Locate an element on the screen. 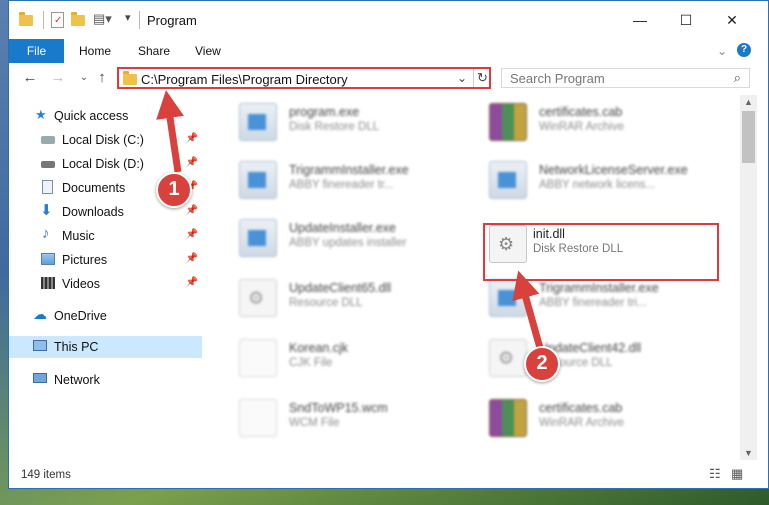 The image size is (769, 505). file-name: NetworkLicenseServer.exe is located at coordinates (613, 170).